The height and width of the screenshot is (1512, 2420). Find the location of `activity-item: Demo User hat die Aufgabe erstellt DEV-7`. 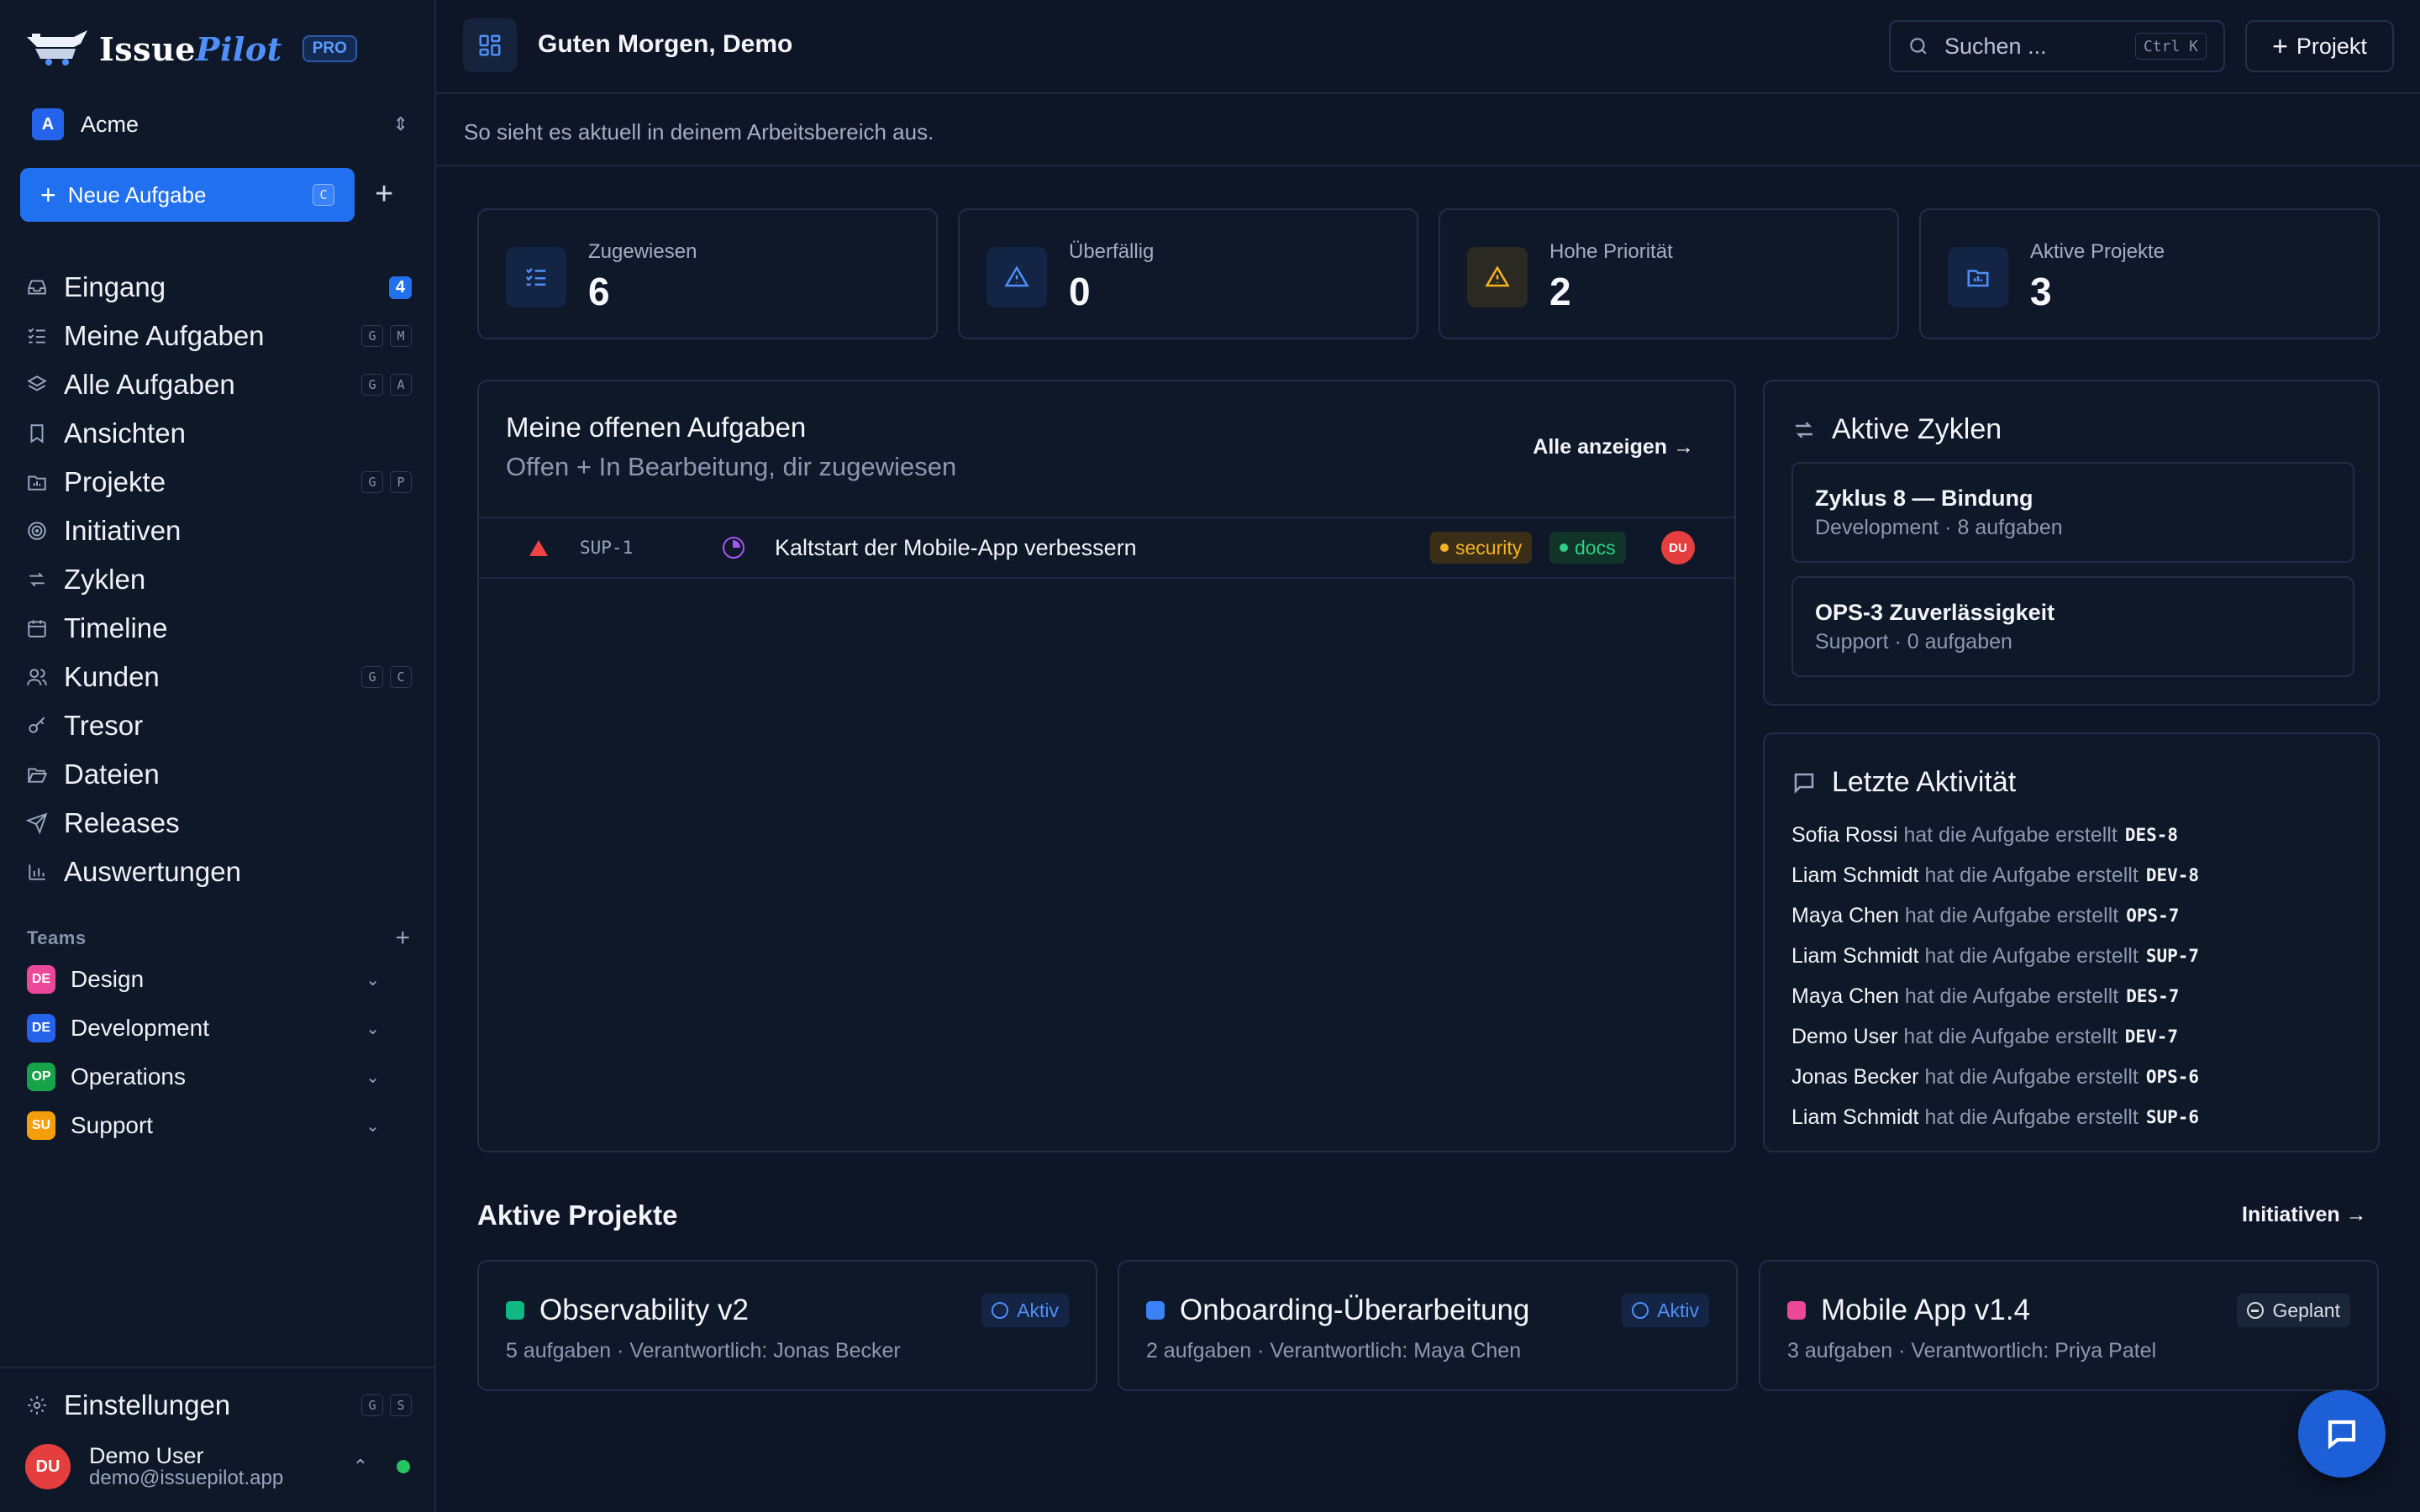

activity-item: Demo User hat die Aufgabe erstellt DEV-7 is located at coordinates (2077, 1036).